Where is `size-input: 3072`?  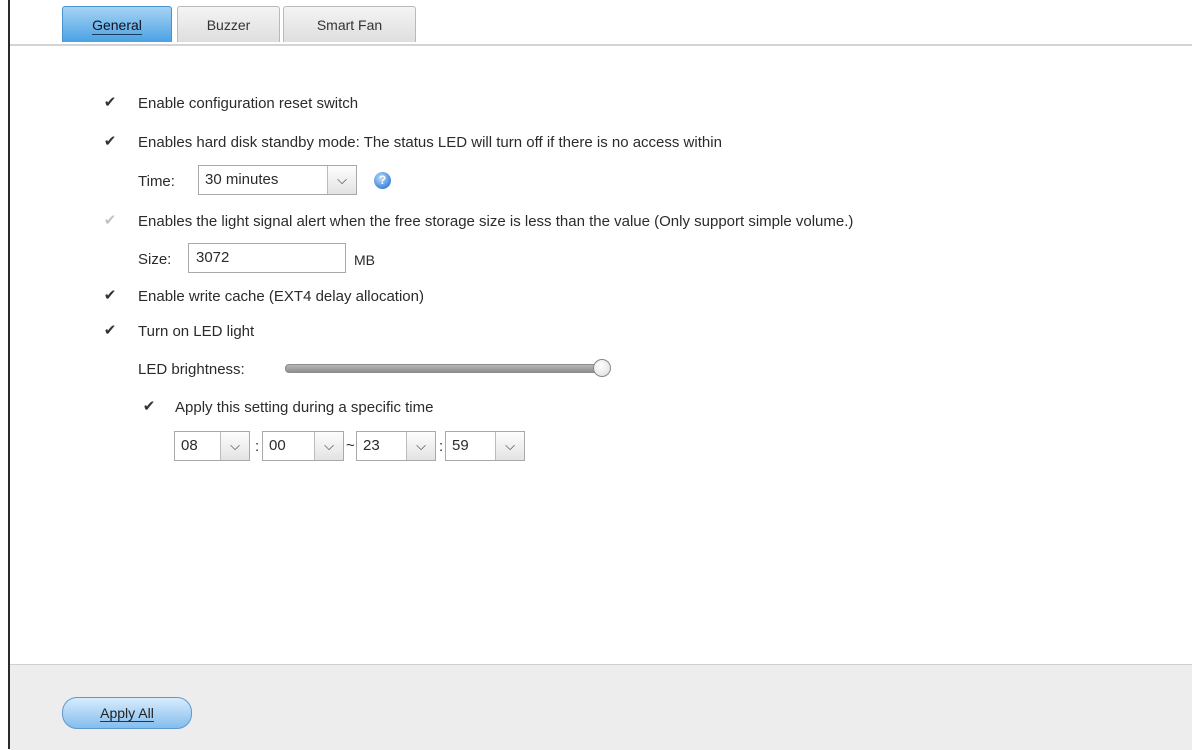
size-input: 3072 is located at coordinates (267, 258).